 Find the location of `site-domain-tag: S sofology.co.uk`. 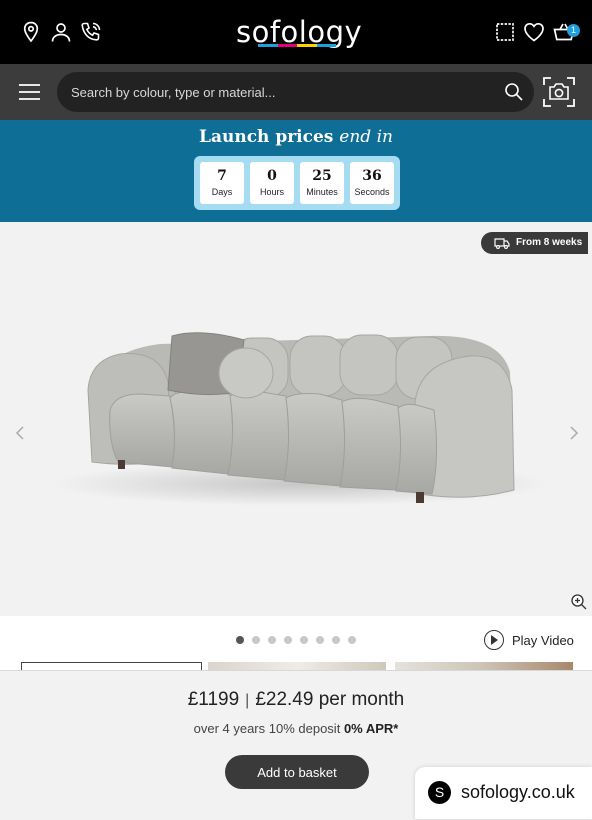

site-domain-tag: S sofology.co.uk is located at coordinates (503, 793).